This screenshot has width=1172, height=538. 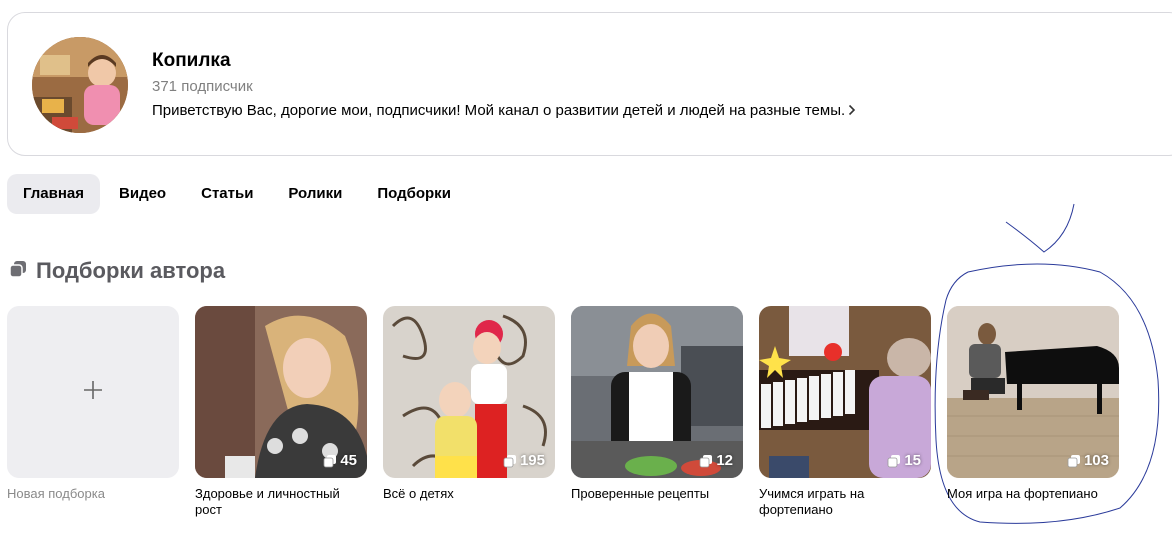 I want to click on collection-card: 103, so click(x=1033, y=392).